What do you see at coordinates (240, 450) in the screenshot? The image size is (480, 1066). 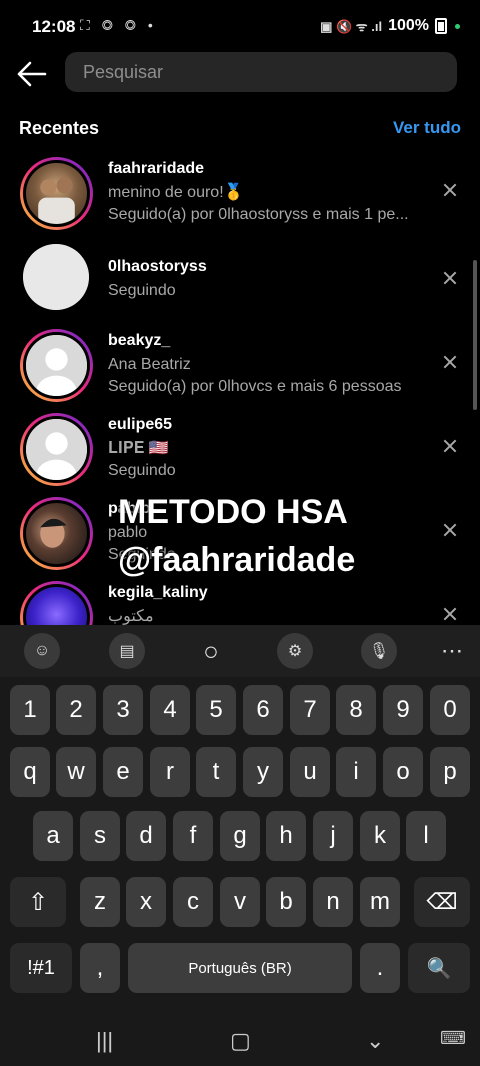 I see `list-item: eulipe65 𝐋𝐈𝐏𝐄 🇺🇸 Seguindo` at bounding box center [240, 450].